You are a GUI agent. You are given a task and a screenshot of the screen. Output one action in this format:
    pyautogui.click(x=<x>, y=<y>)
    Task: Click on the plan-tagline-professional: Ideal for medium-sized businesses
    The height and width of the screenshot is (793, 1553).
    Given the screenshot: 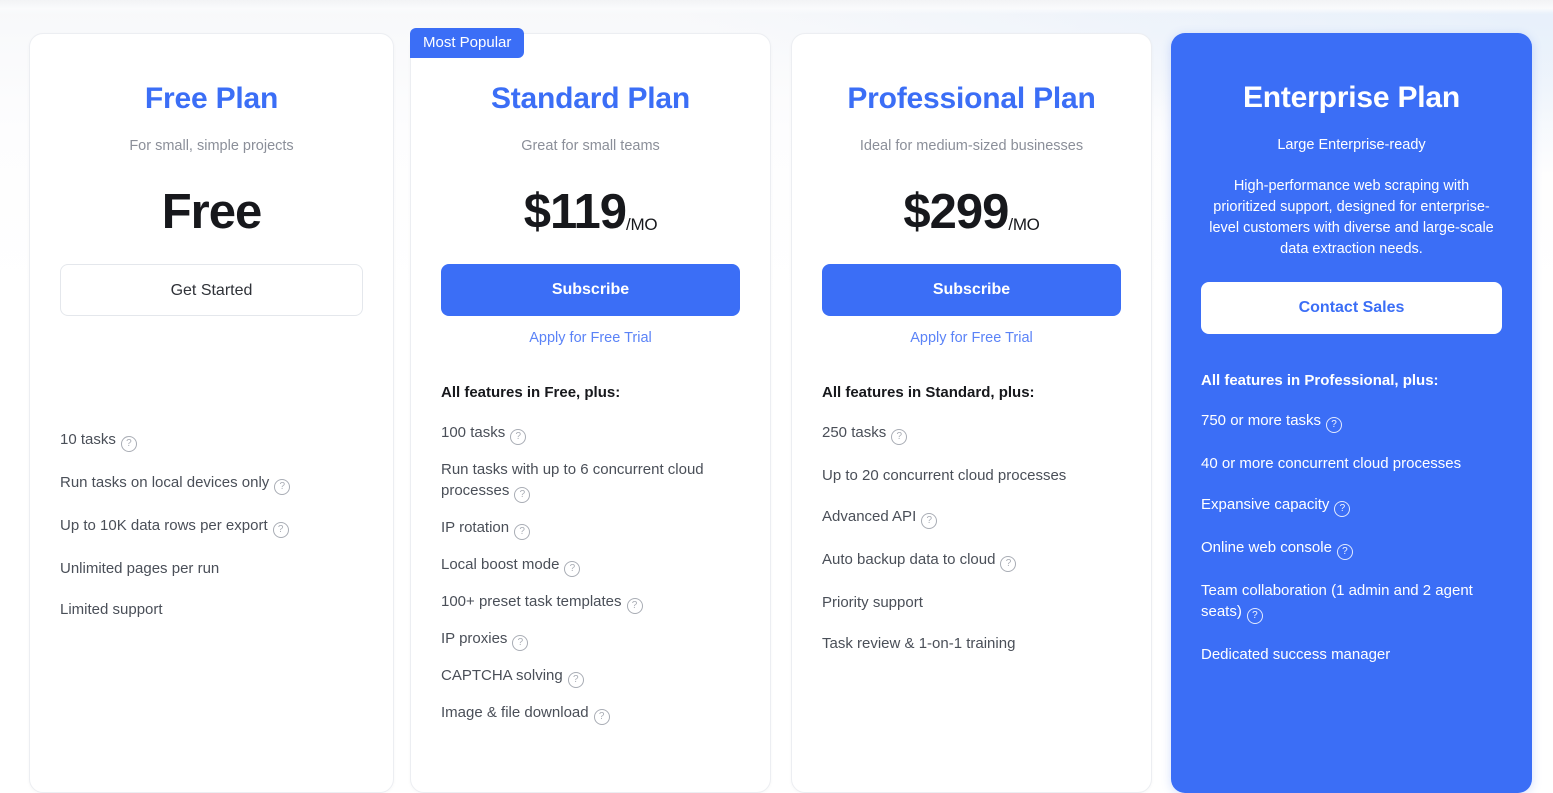 What is the action you would take?
    pyautogui.click(x=971, y=146)
    